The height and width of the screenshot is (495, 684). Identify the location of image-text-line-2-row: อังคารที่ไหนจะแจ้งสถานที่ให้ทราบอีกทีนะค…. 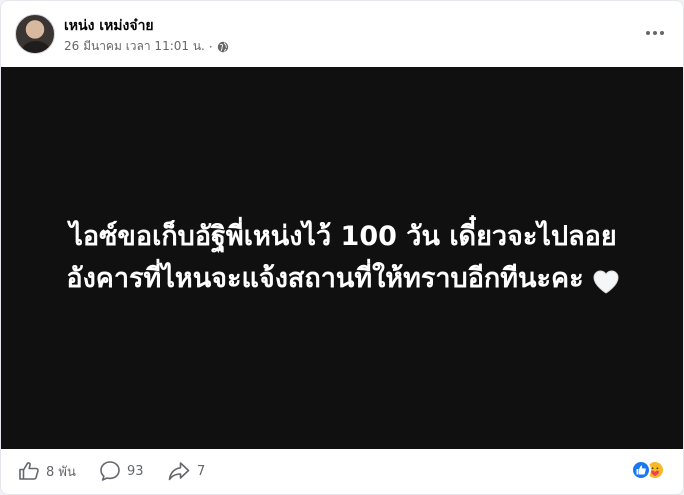
(342, 279).